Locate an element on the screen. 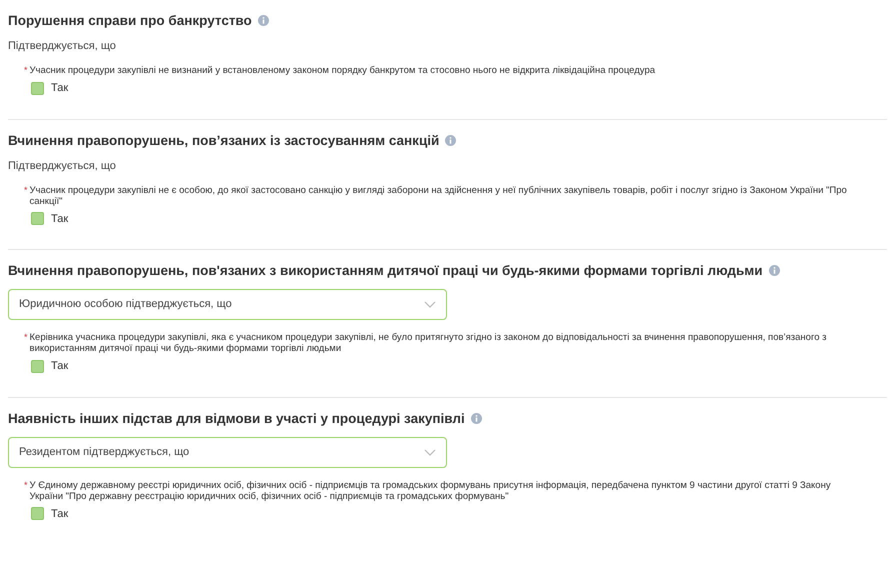 This screenshot has height=577, width=890. section-title: Наявність інших підстав для відмови в участі у процедурі закупівлі is located at coordinates (447, 419).